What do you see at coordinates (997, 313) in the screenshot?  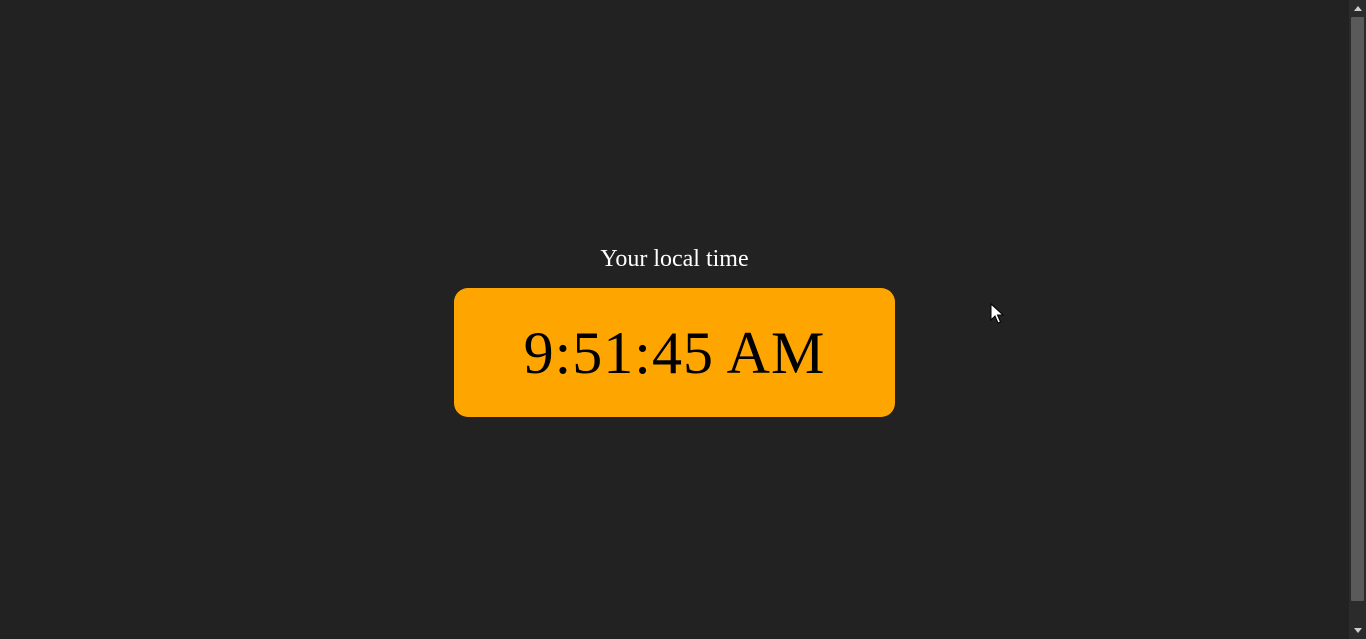 I see `mouse-pointer-icon` at bounding box center [997, 313].